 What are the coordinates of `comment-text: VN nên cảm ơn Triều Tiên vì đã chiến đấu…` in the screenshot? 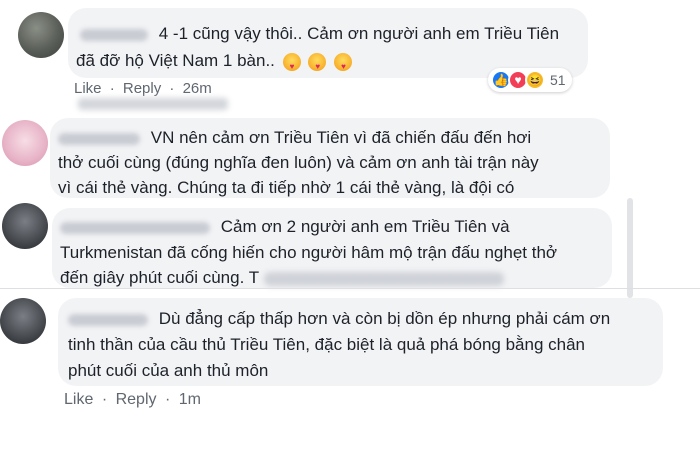 It's located at (341, 137).